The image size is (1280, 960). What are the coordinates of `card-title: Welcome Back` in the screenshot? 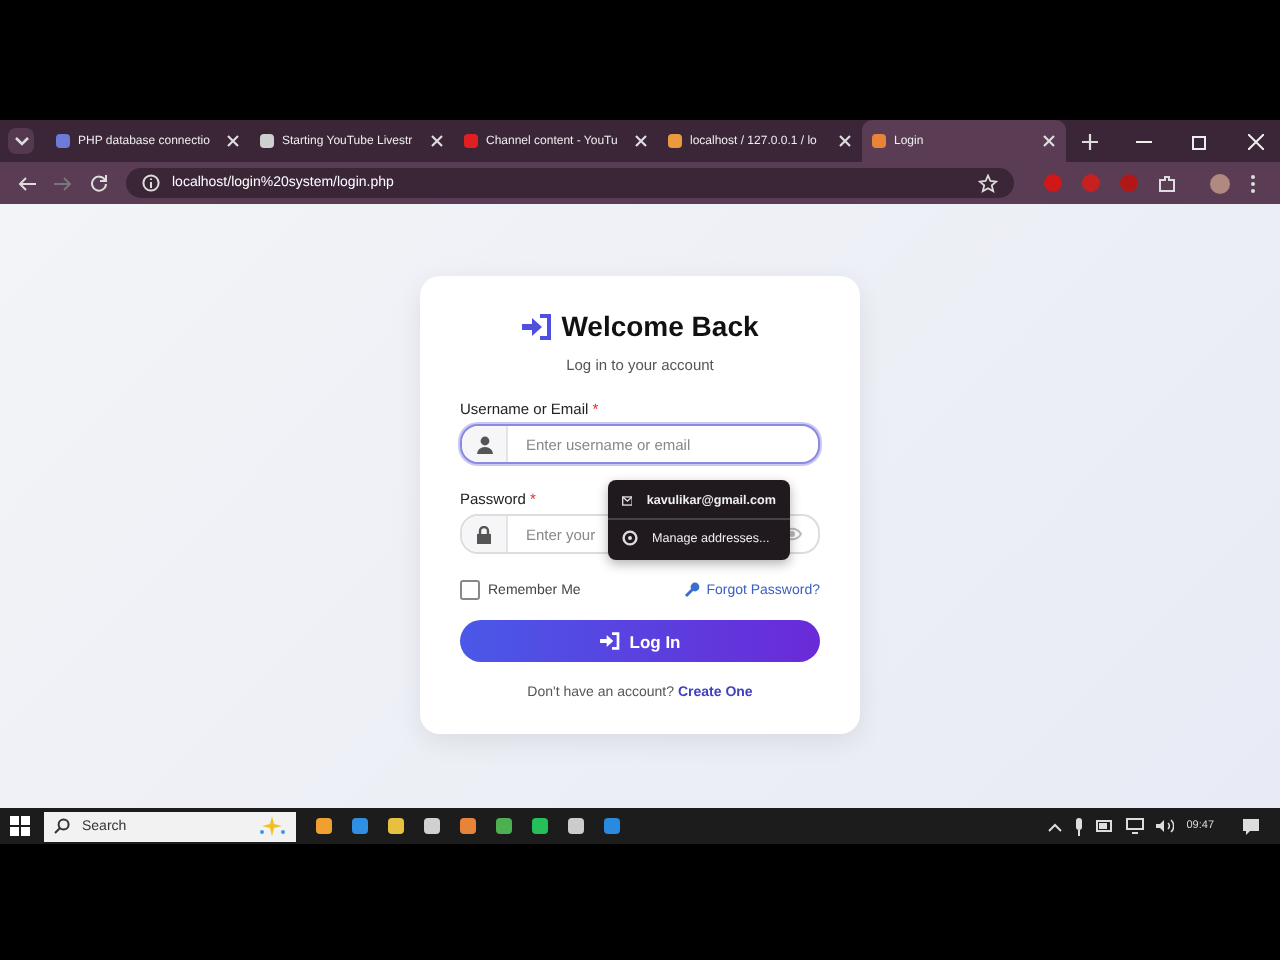 It's located at (660, 326).